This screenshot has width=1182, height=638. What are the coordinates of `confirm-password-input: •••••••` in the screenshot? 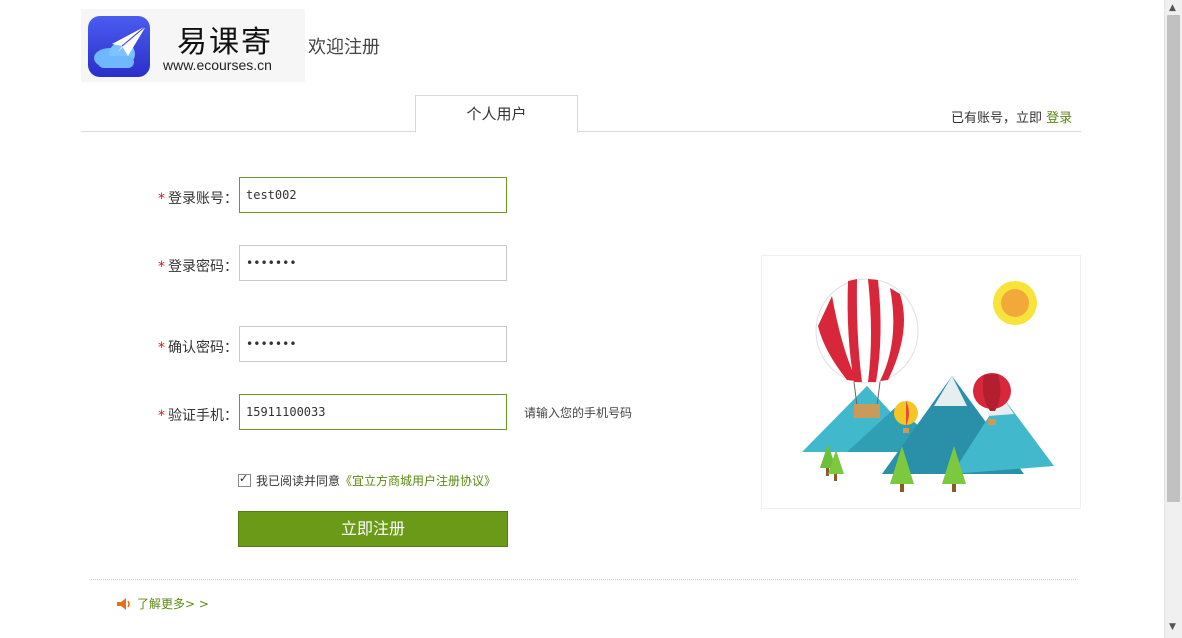 It's located at (373, 344).